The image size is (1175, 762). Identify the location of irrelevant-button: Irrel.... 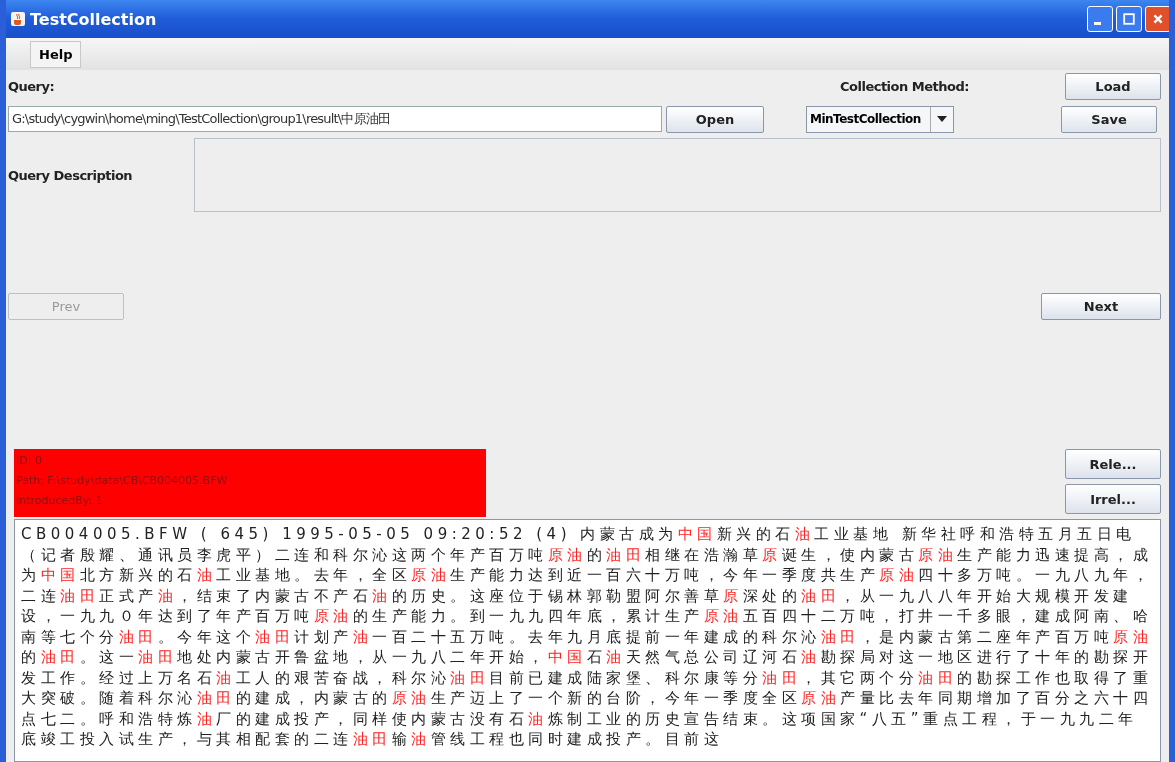
(1113, 499).